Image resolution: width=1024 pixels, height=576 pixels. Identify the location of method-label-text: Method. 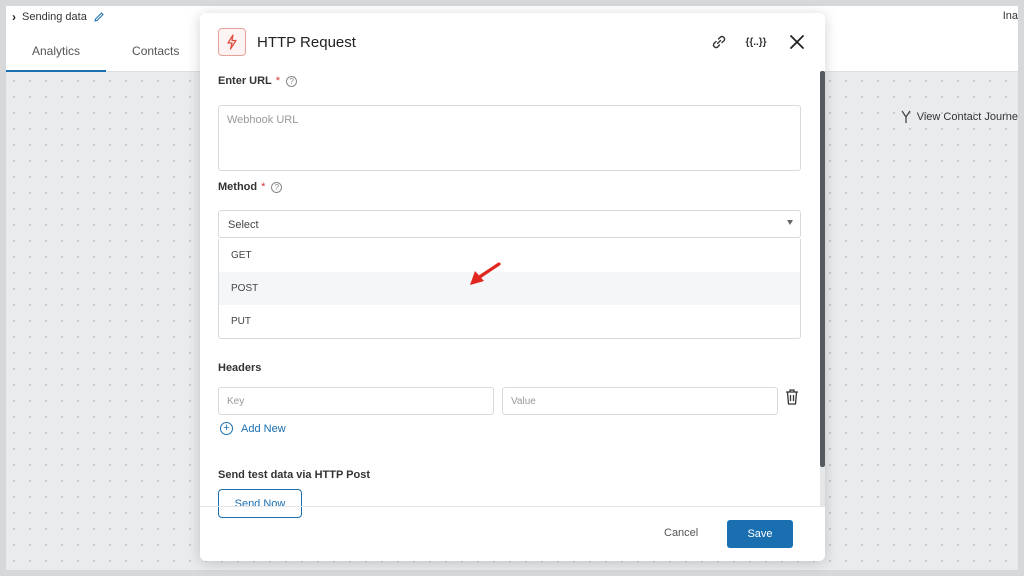
(238, 187).